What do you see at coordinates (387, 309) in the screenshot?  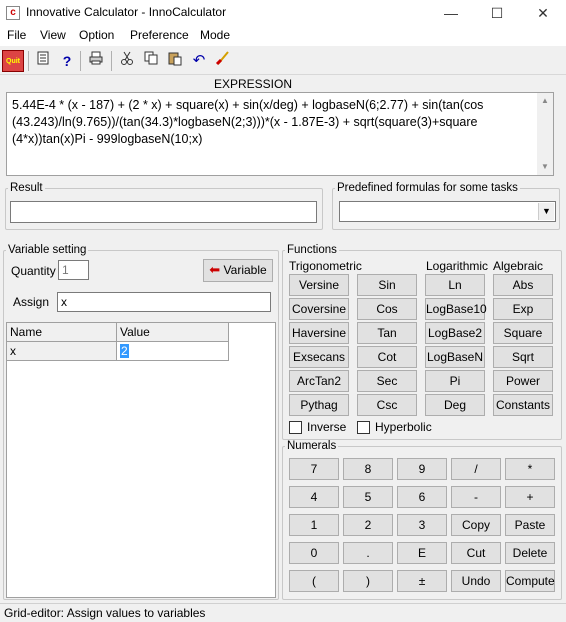 I see `cos-button: Cos` at bounding box center [387, 309].